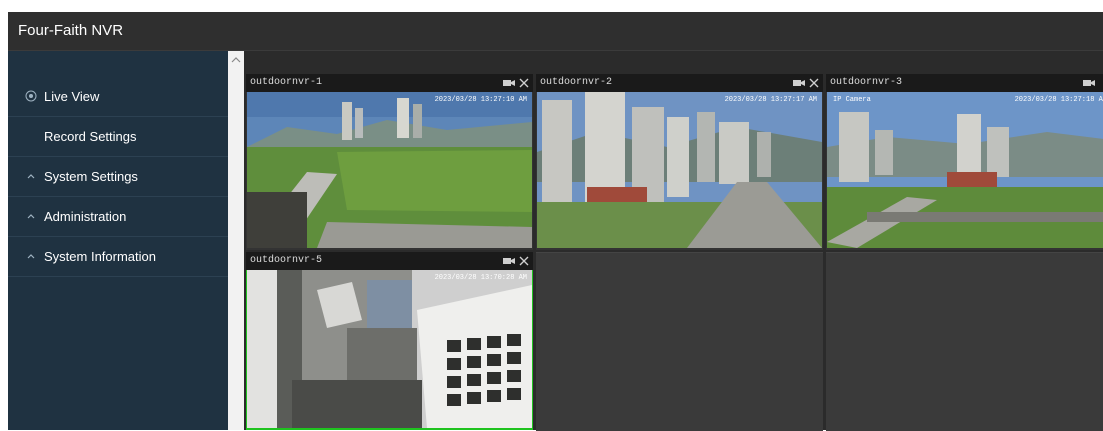  What do you see at coordinates (91, 176) in the screenshot?
I see `sidebar-item-label: System Settings` at bounding box center [91, 176].